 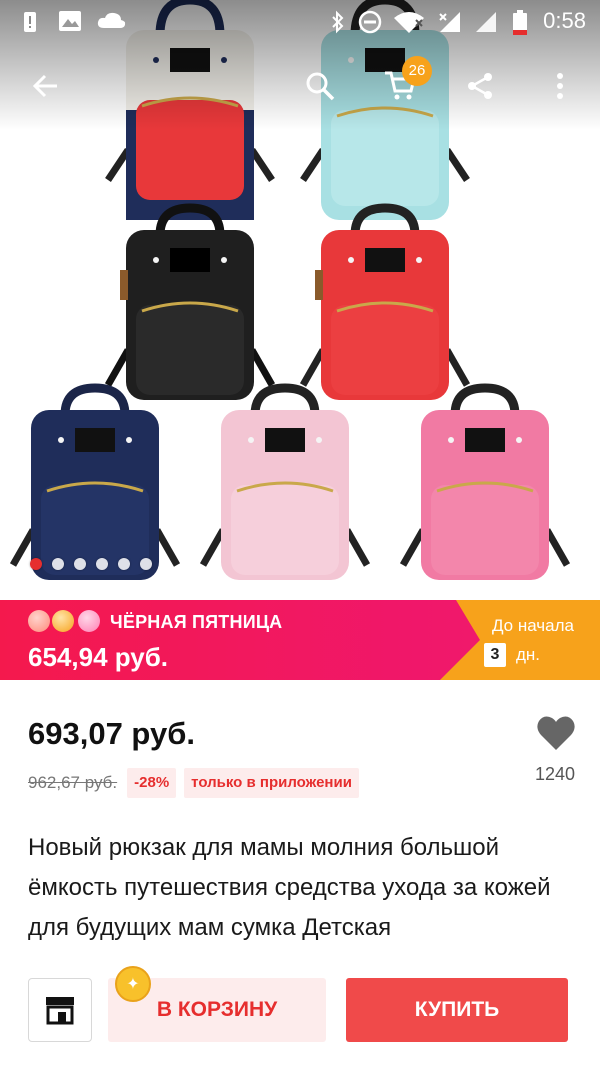 I want to click on arrow-left-icon, so click(x=44, y=86).